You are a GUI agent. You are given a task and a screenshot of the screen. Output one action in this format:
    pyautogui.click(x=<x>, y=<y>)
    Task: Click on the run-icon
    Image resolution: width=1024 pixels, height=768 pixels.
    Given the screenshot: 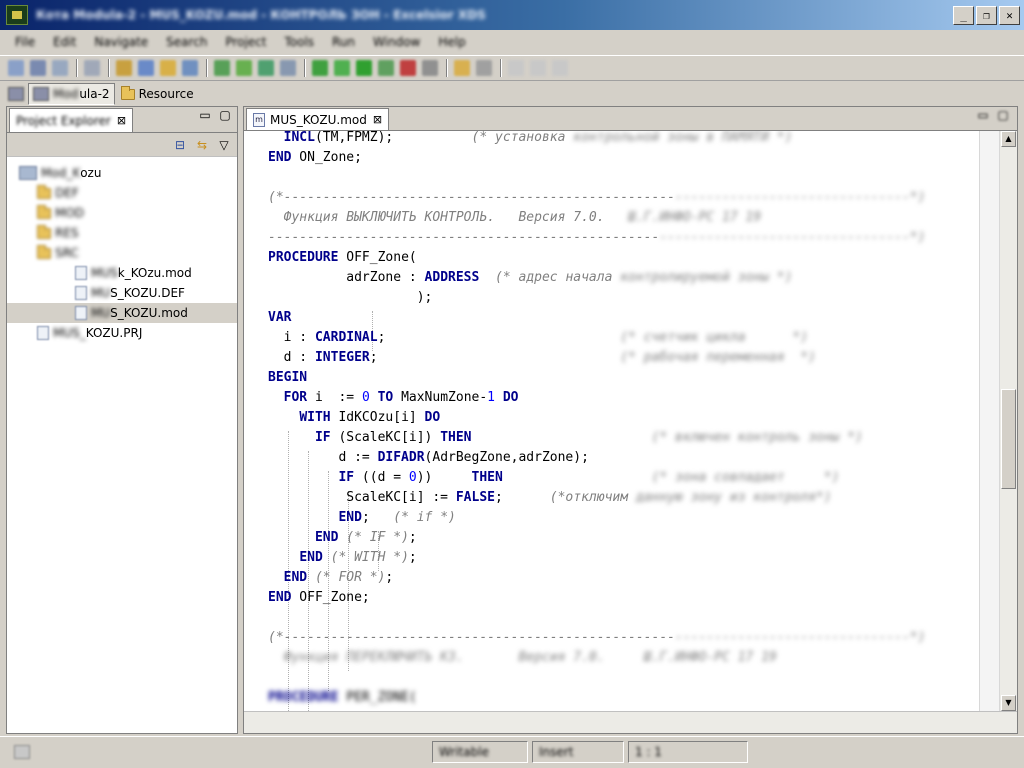 What is the action you would take?
    pyautogui.click(x=342, y=68)
    